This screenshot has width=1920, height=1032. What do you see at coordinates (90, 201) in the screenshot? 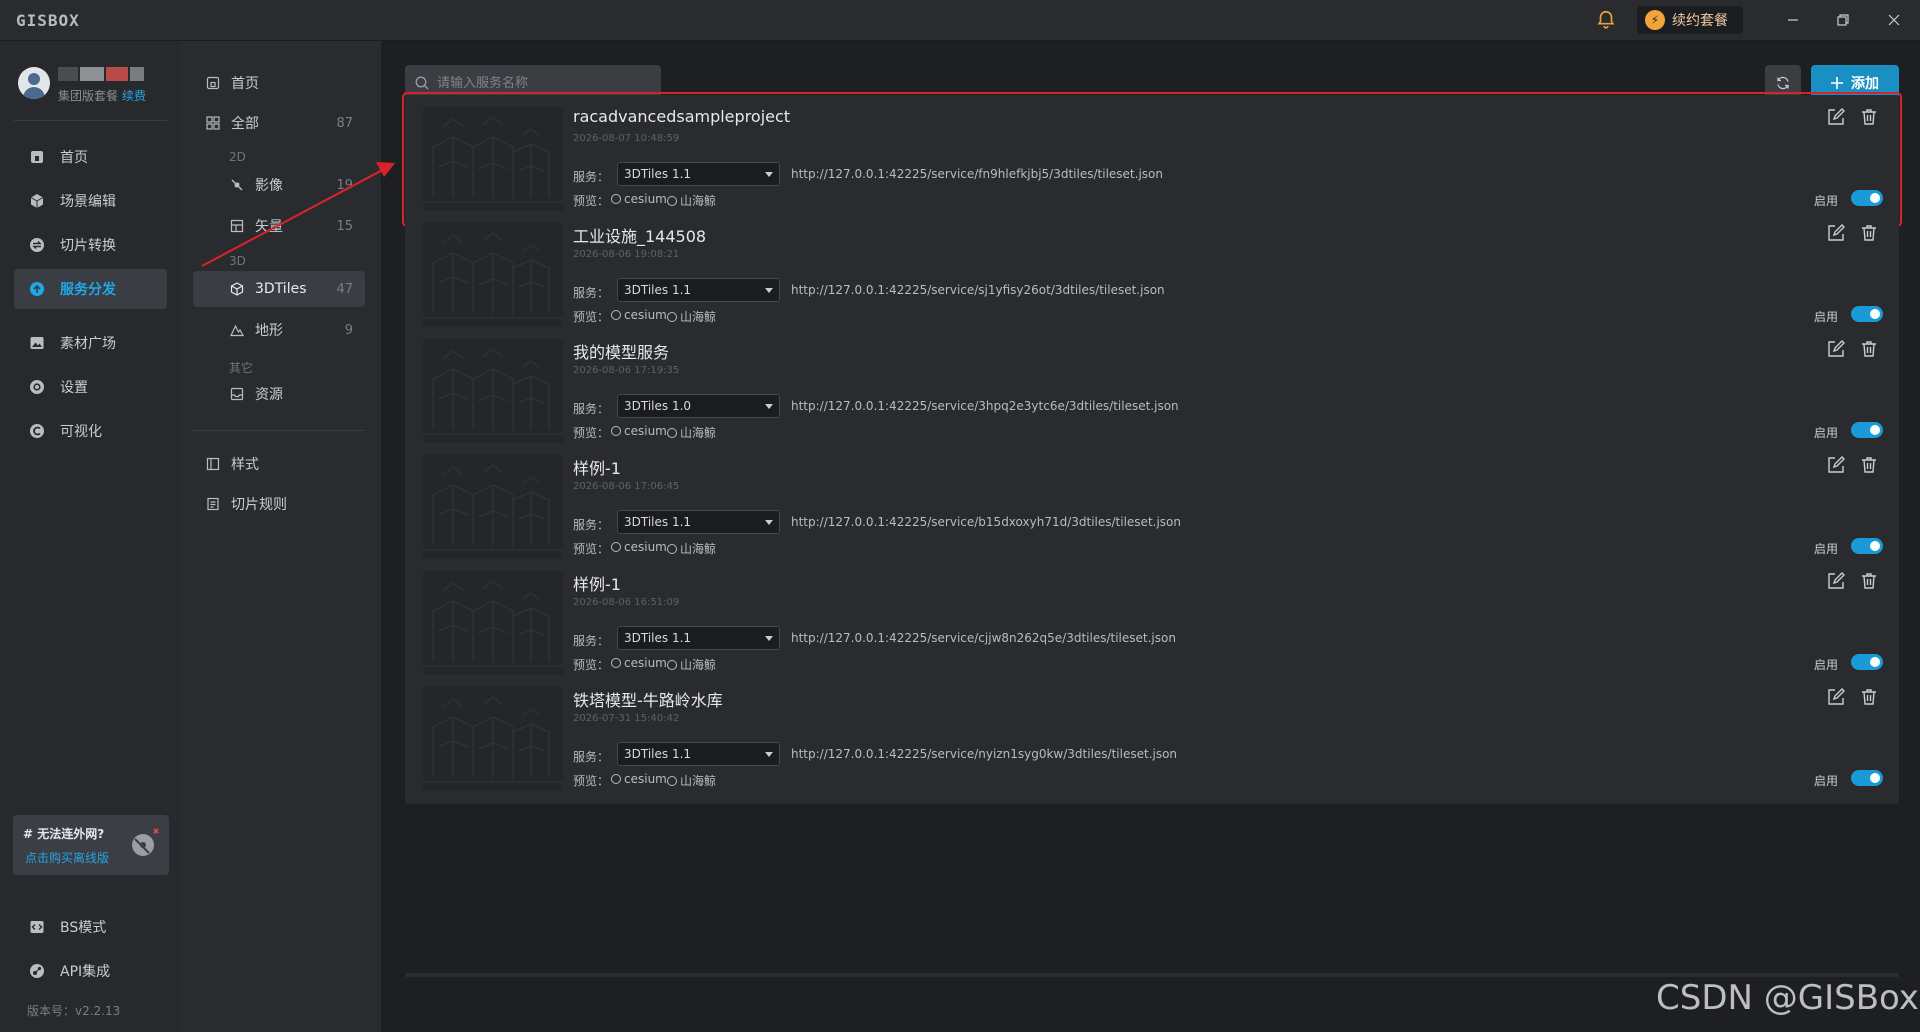
I see `sidebar-item-scene-edit: 场景编辑` at bounding box center [90, 201].